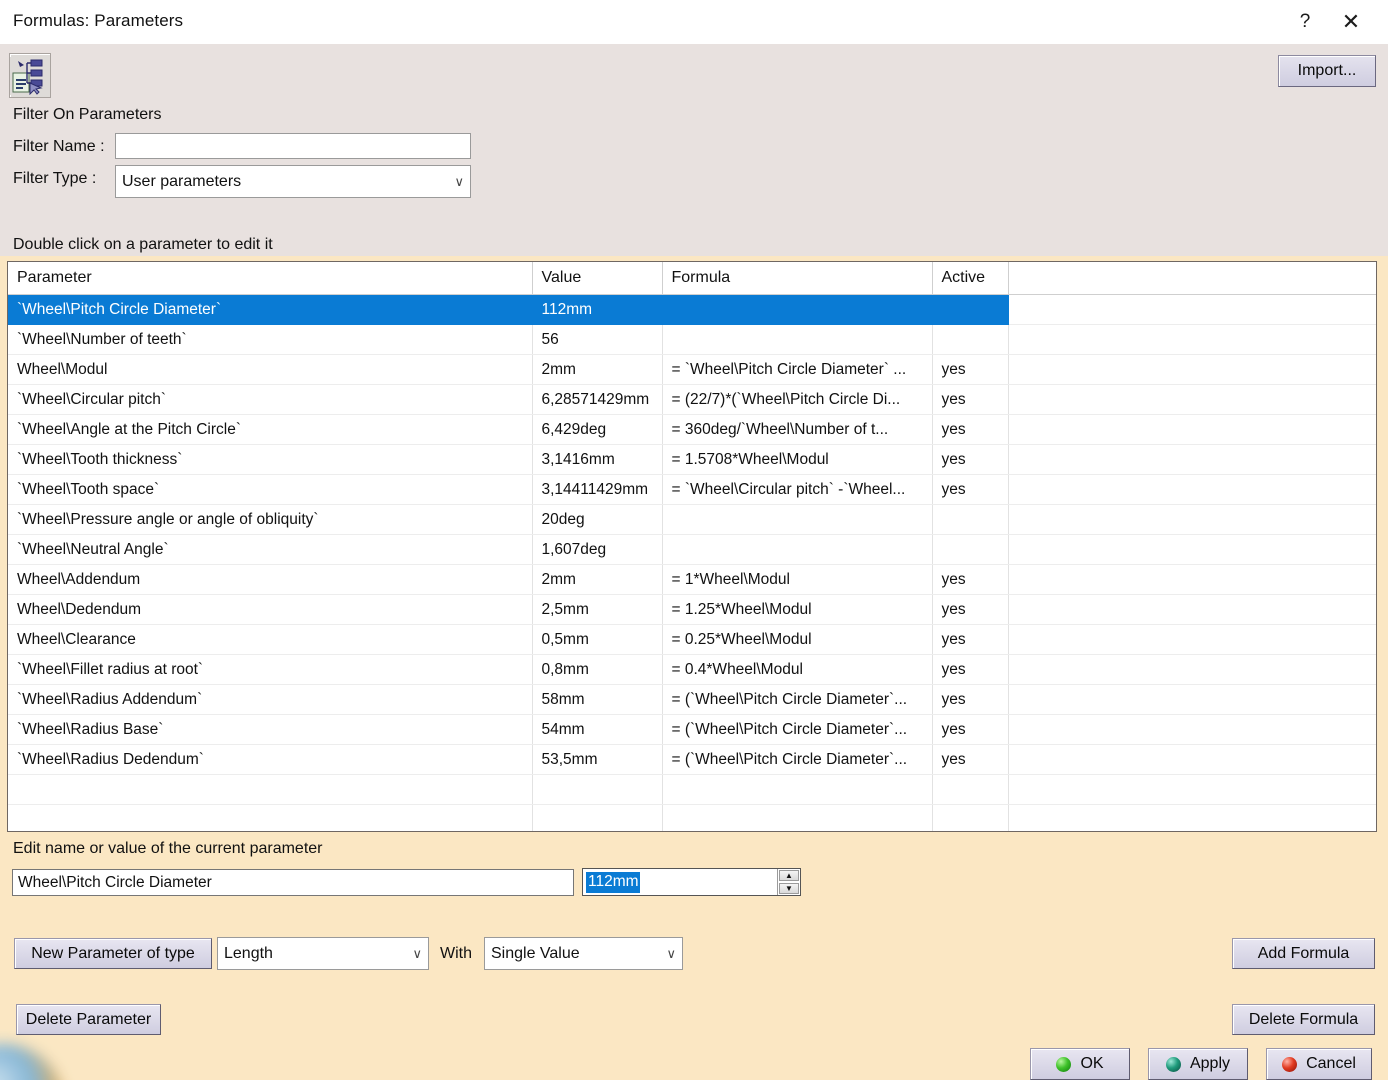  What do you see at coordinates (1303, 953) in the screenshot?
I see `add-formula-button: Add Formula` at bounding box center [1303, 953].